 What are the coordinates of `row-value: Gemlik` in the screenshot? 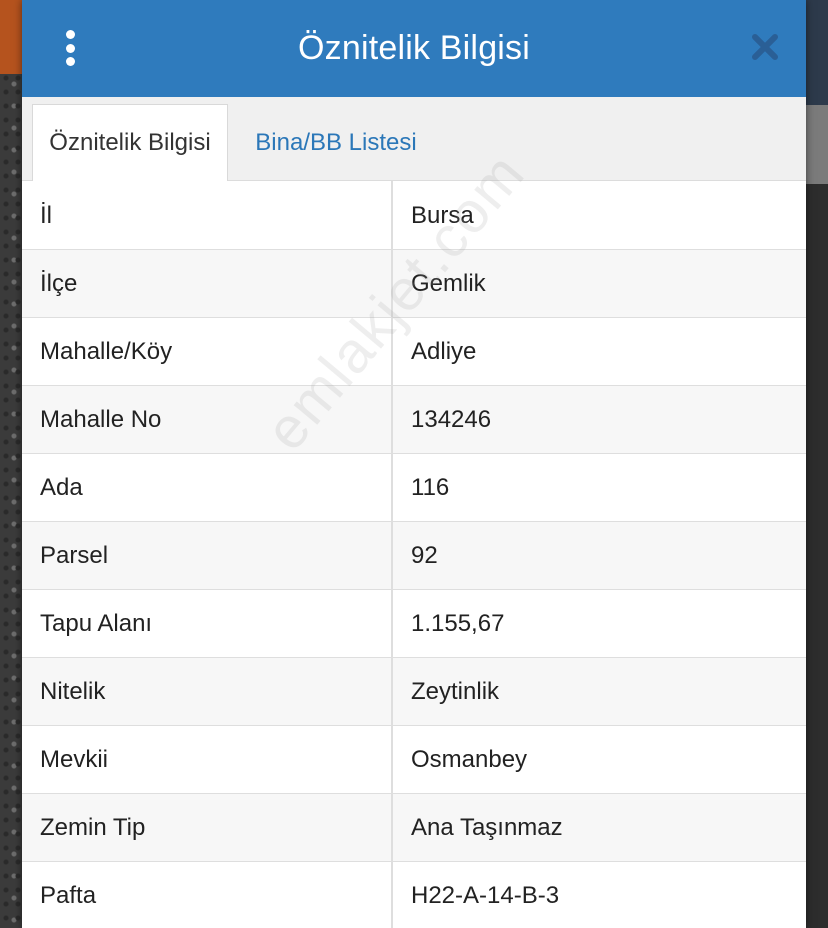 It's located at (599, 283).